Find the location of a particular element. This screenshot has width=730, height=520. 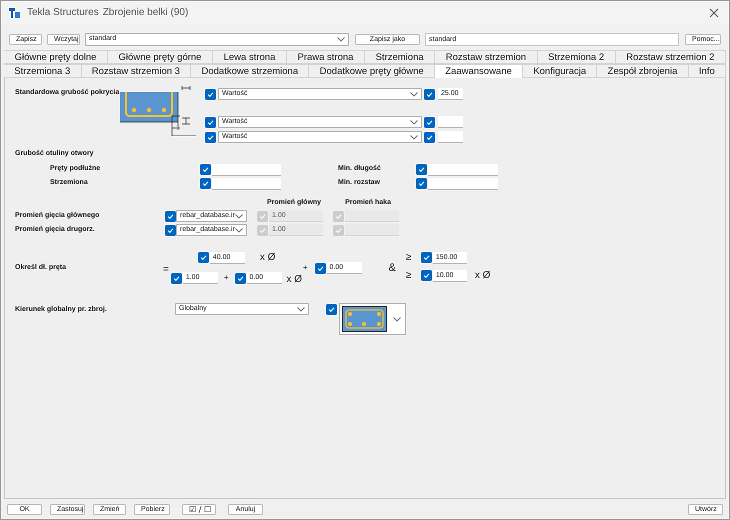

tab: Rozstaw strzemion 2 is located at coordinates (671, 57).